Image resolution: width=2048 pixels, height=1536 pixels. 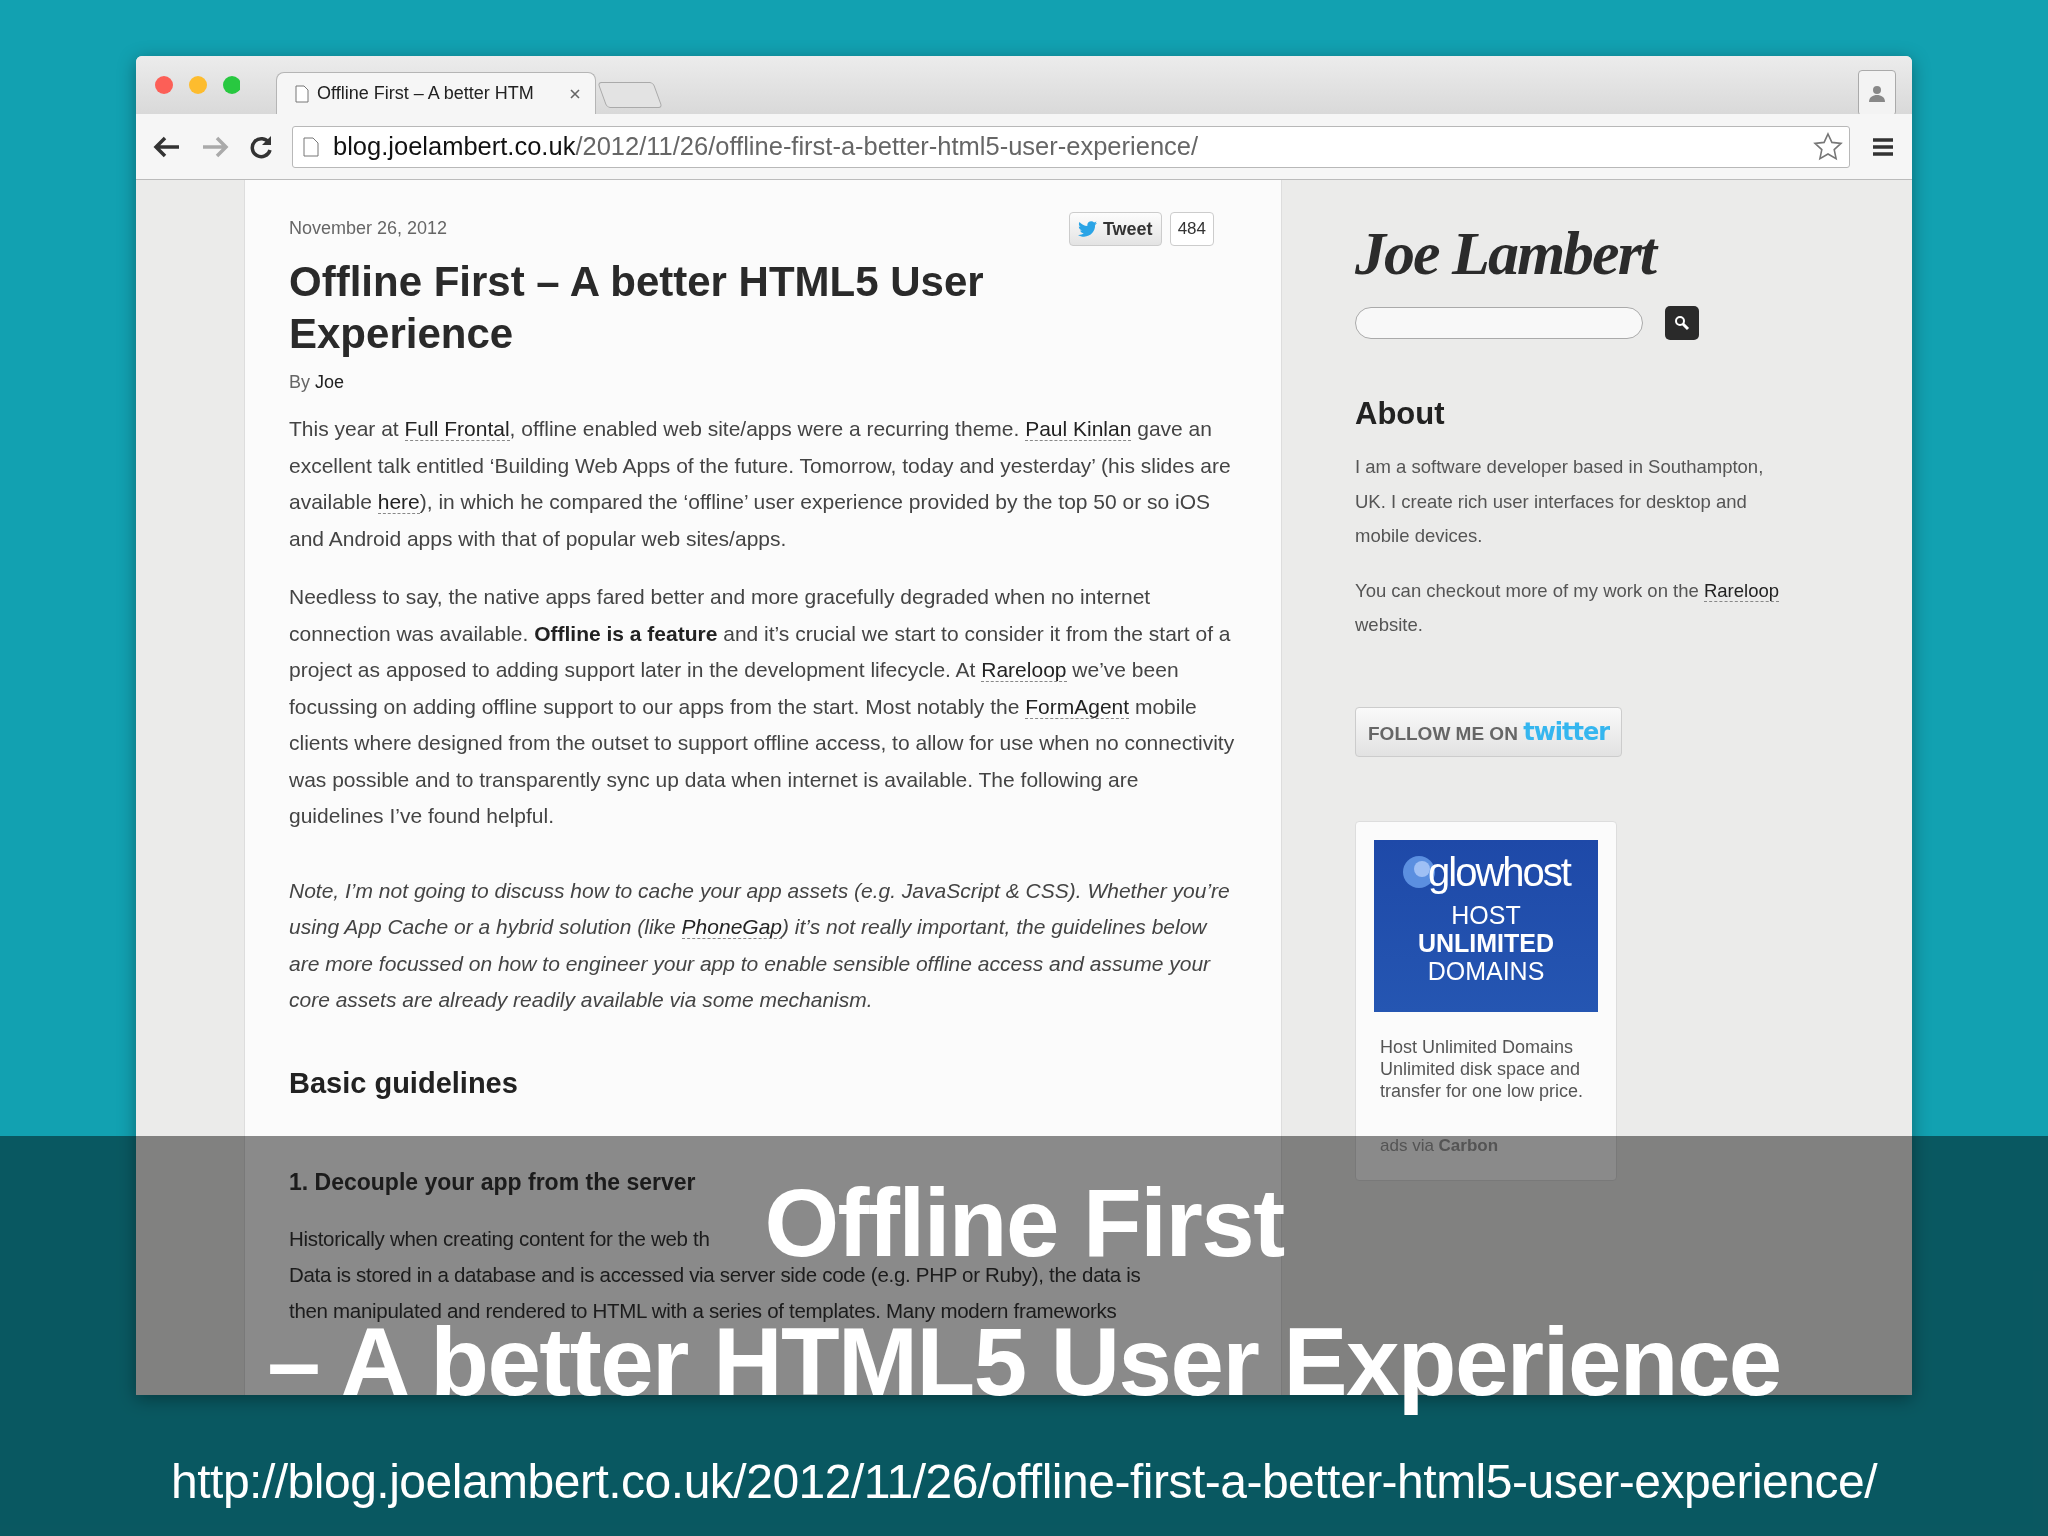 I want to click on post-date: November 26, 2012, so click(x=368, y=228).